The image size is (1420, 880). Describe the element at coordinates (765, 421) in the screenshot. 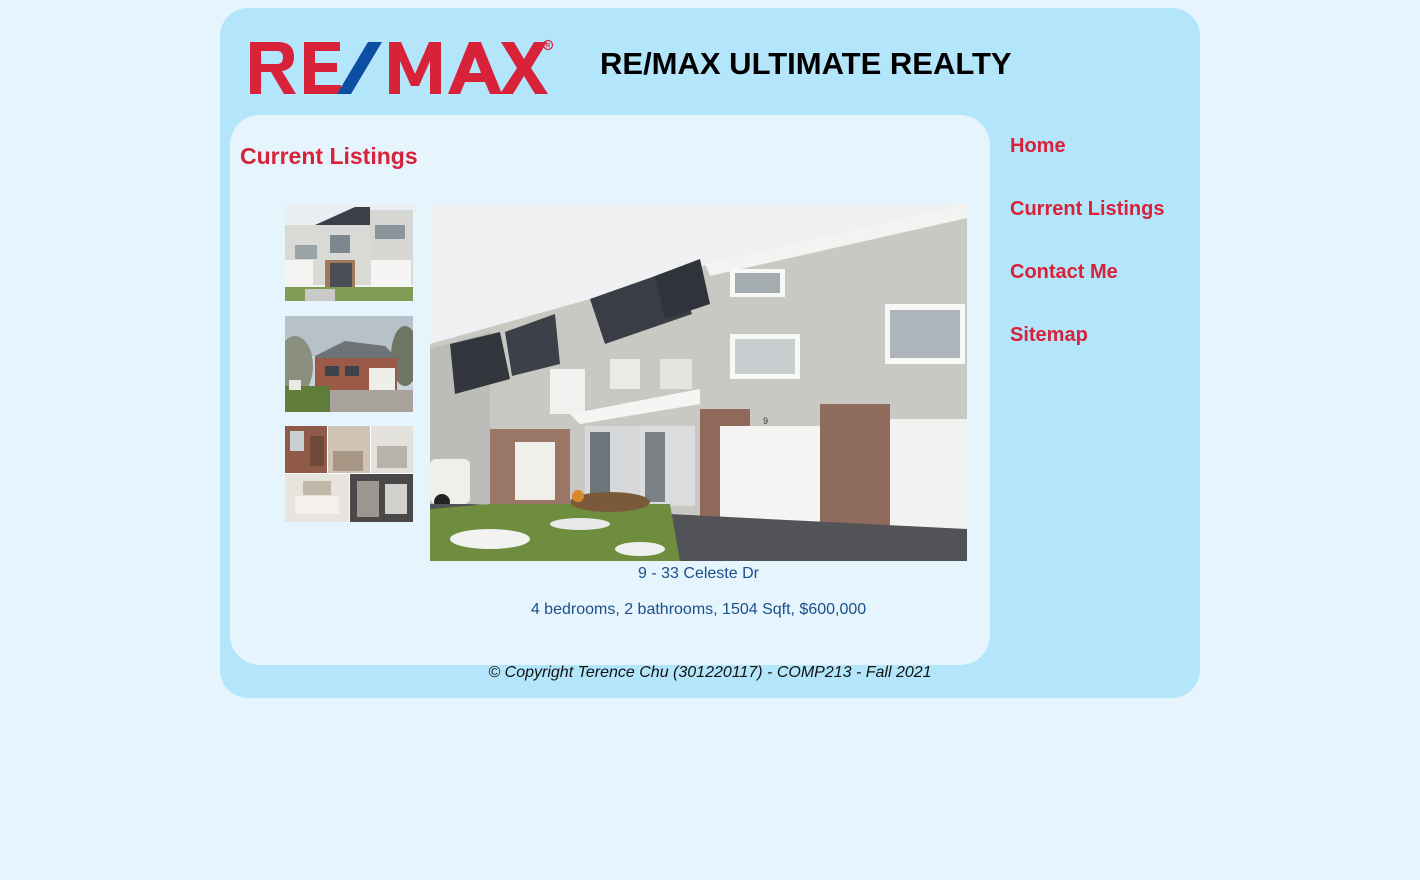

I see `unit-number-label: 9` at that location.